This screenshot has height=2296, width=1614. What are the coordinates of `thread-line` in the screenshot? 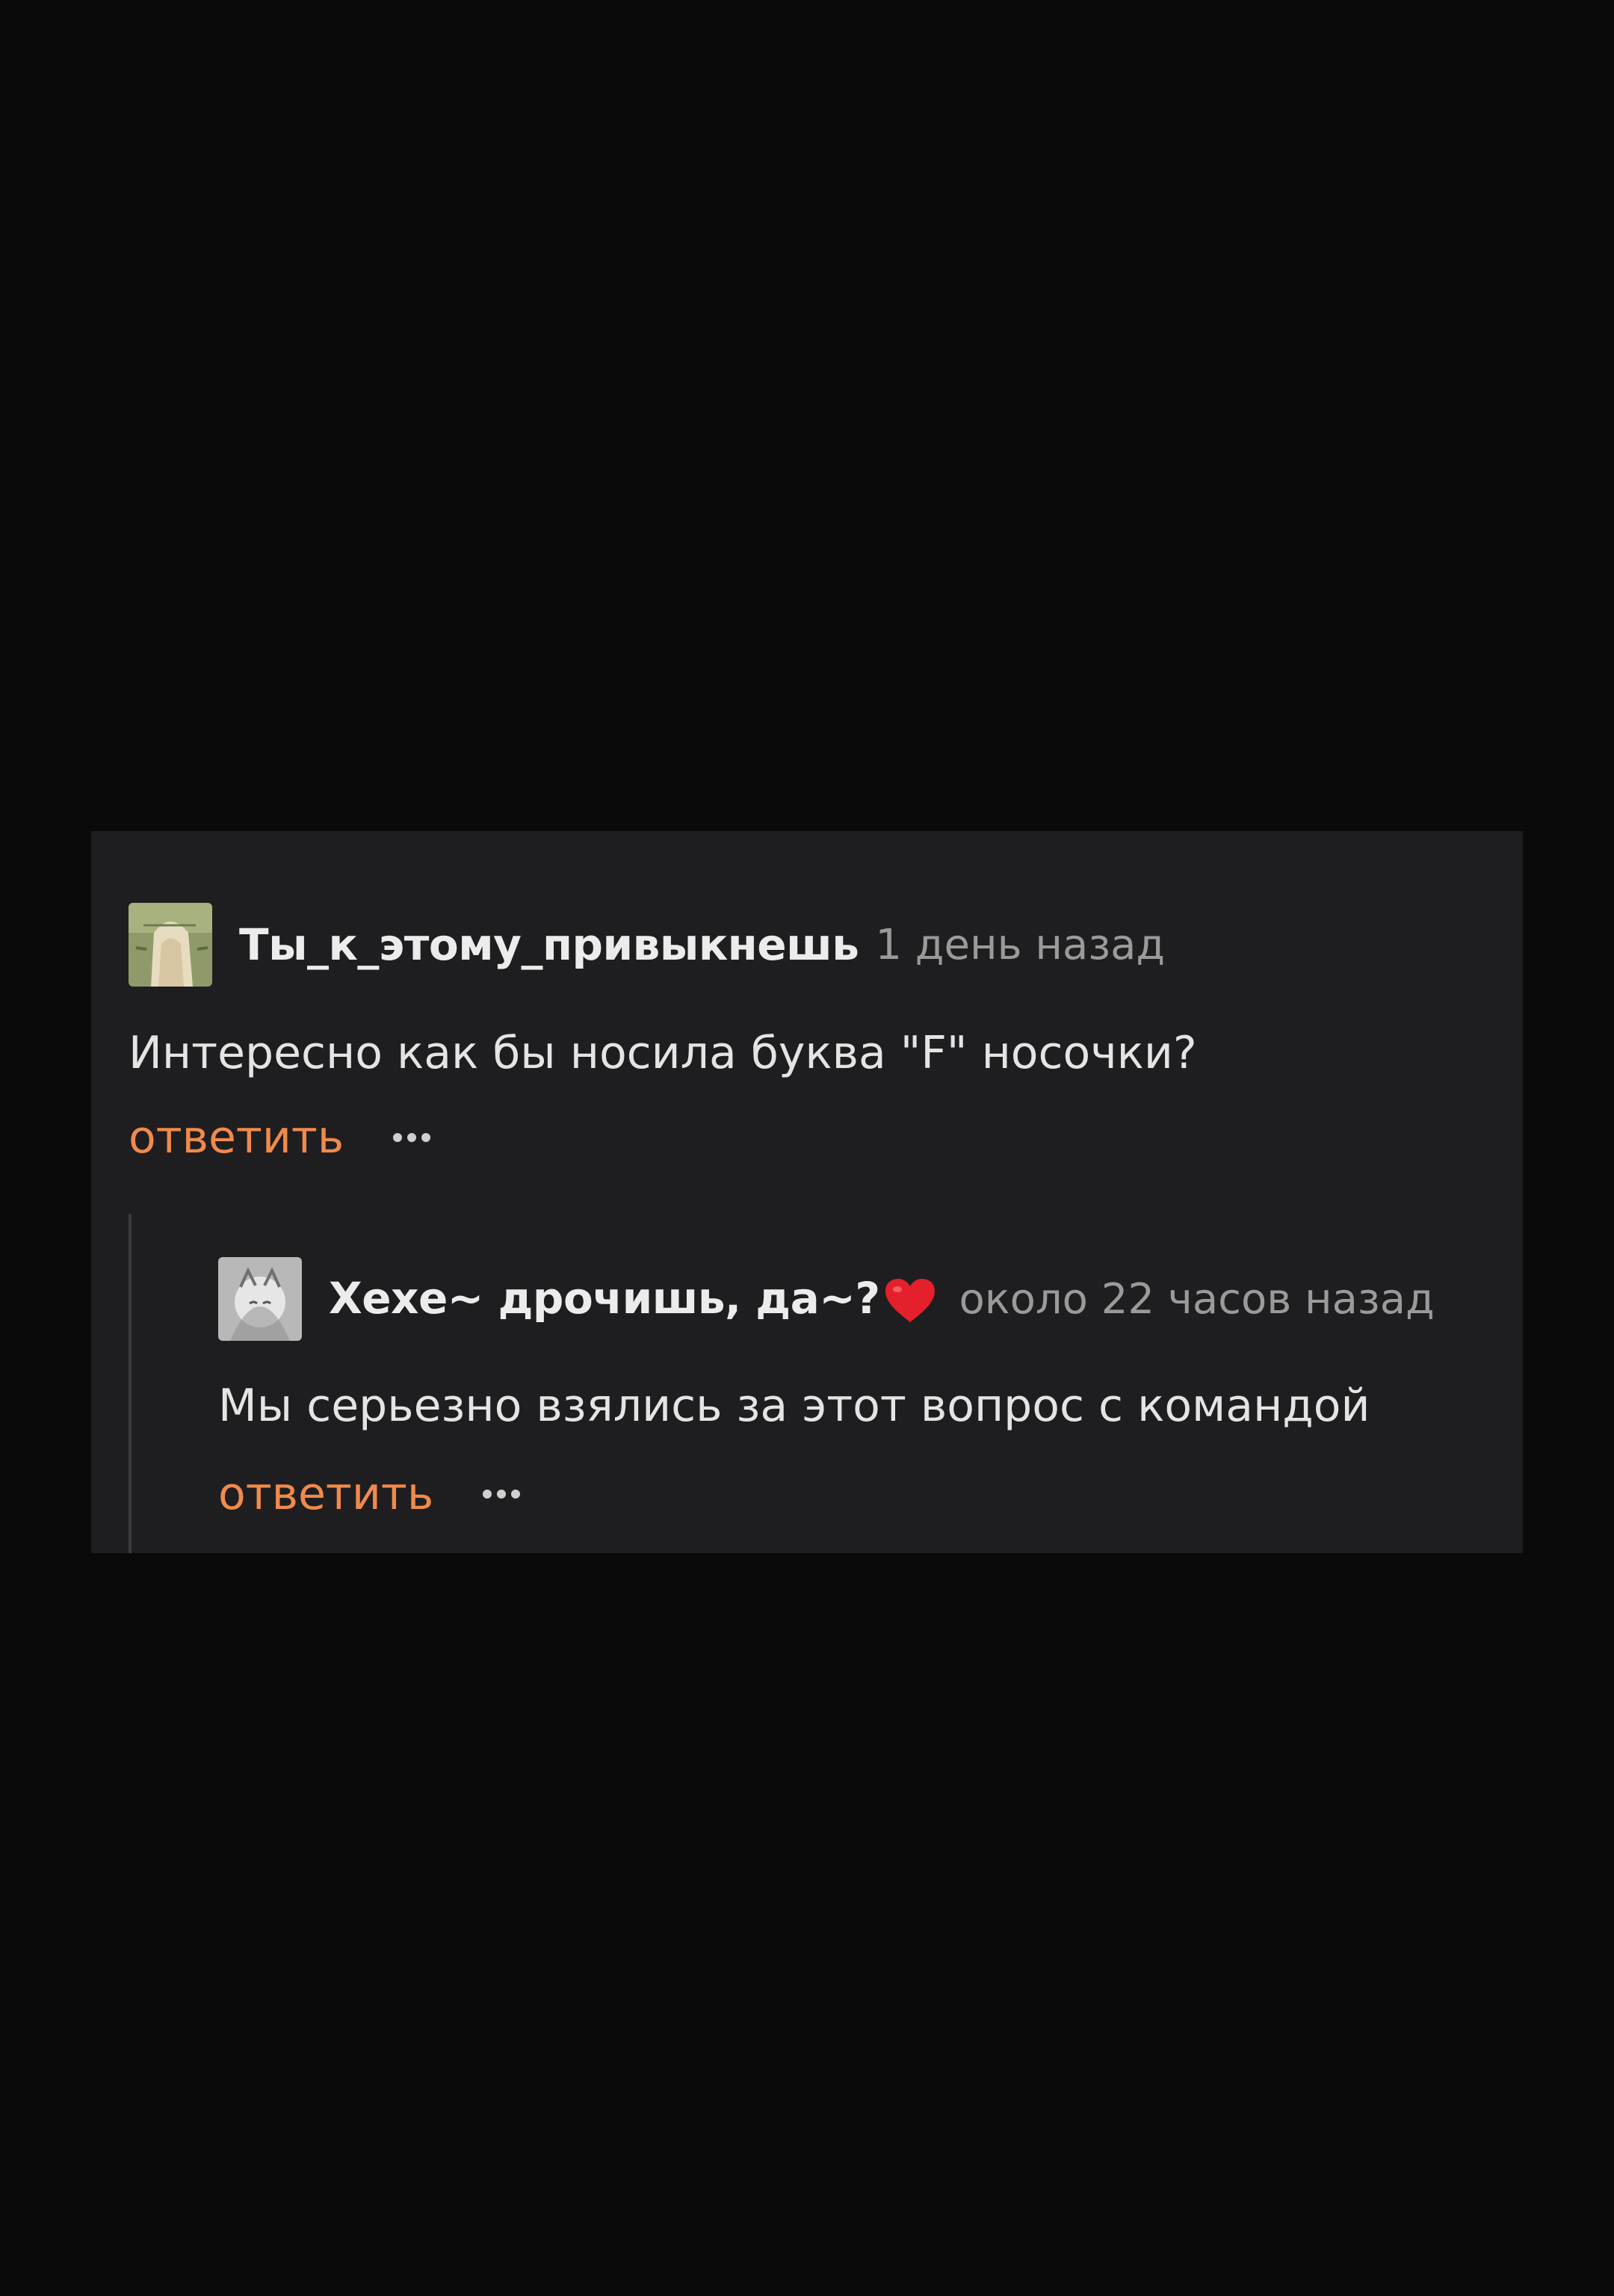 It's located at (130, 1384).